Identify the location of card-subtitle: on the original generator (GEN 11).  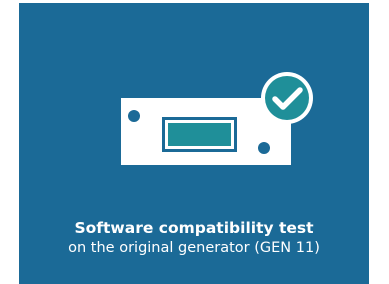
(194, 248).